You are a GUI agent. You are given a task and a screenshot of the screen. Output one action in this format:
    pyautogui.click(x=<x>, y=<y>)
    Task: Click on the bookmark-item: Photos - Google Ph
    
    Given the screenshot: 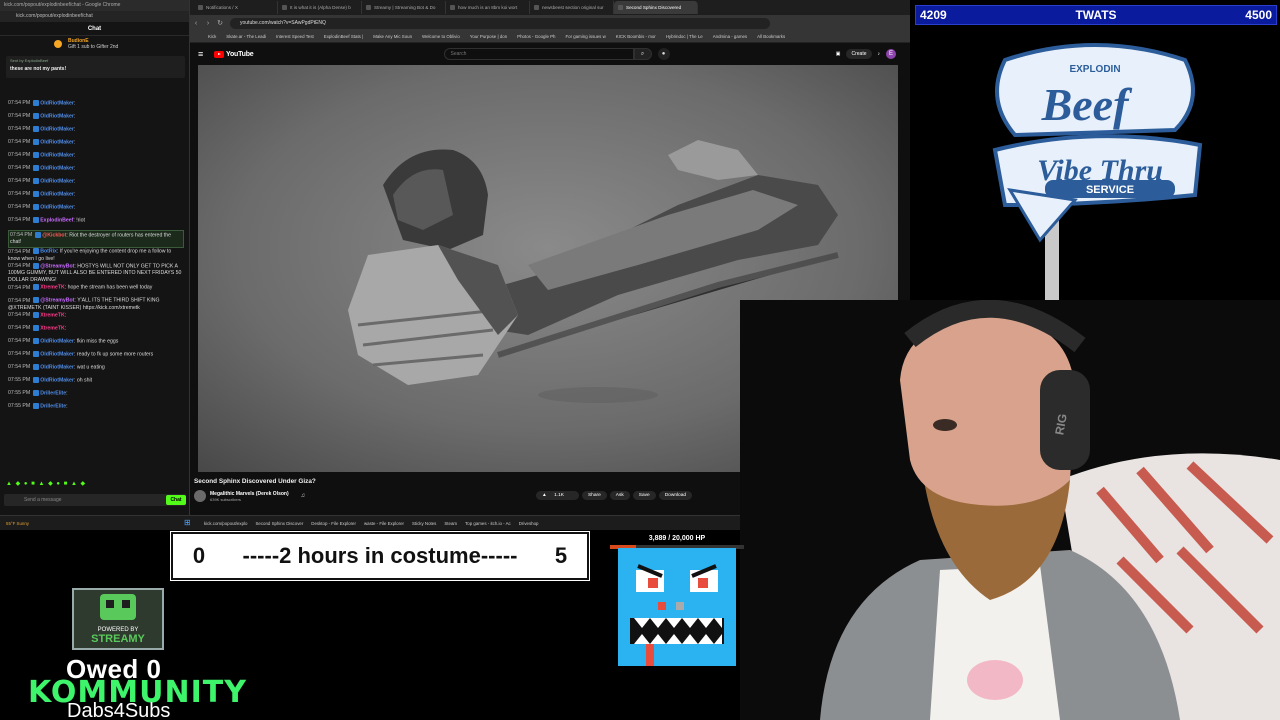 What is the action you would take?
    pyautogui.click(x=536, y=36)
    